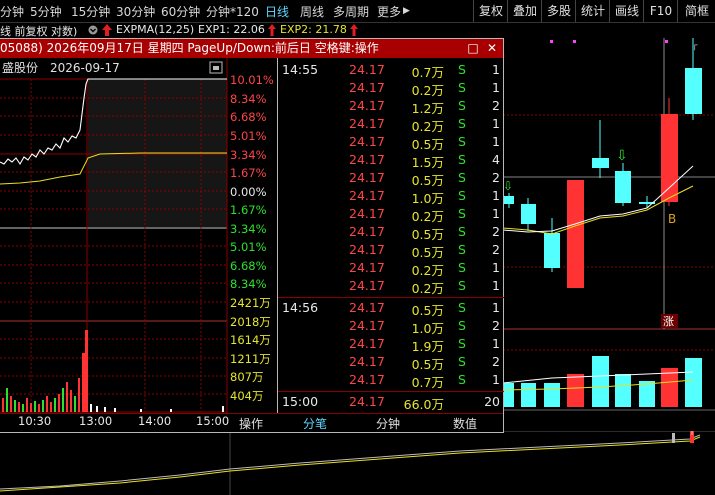  What do you see at coordinates (300, 401) in the screenshot?
I see `tick-time: 15:00` at bounding box center [300, 401].